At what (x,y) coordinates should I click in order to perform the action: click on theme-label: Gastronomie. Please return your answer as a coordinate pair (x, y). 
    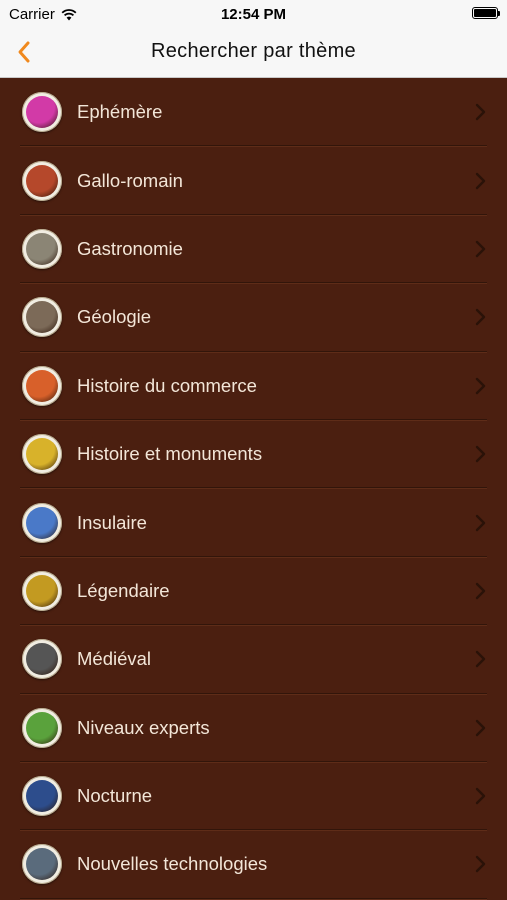
    Looking at the image, I should click on (130, 248).